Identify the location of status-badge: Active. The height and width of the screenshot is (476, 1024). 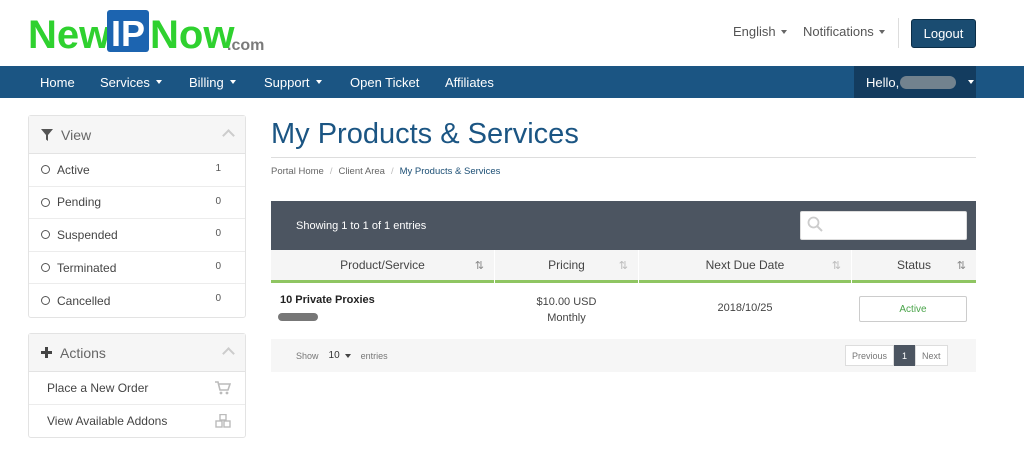
(913, 309).